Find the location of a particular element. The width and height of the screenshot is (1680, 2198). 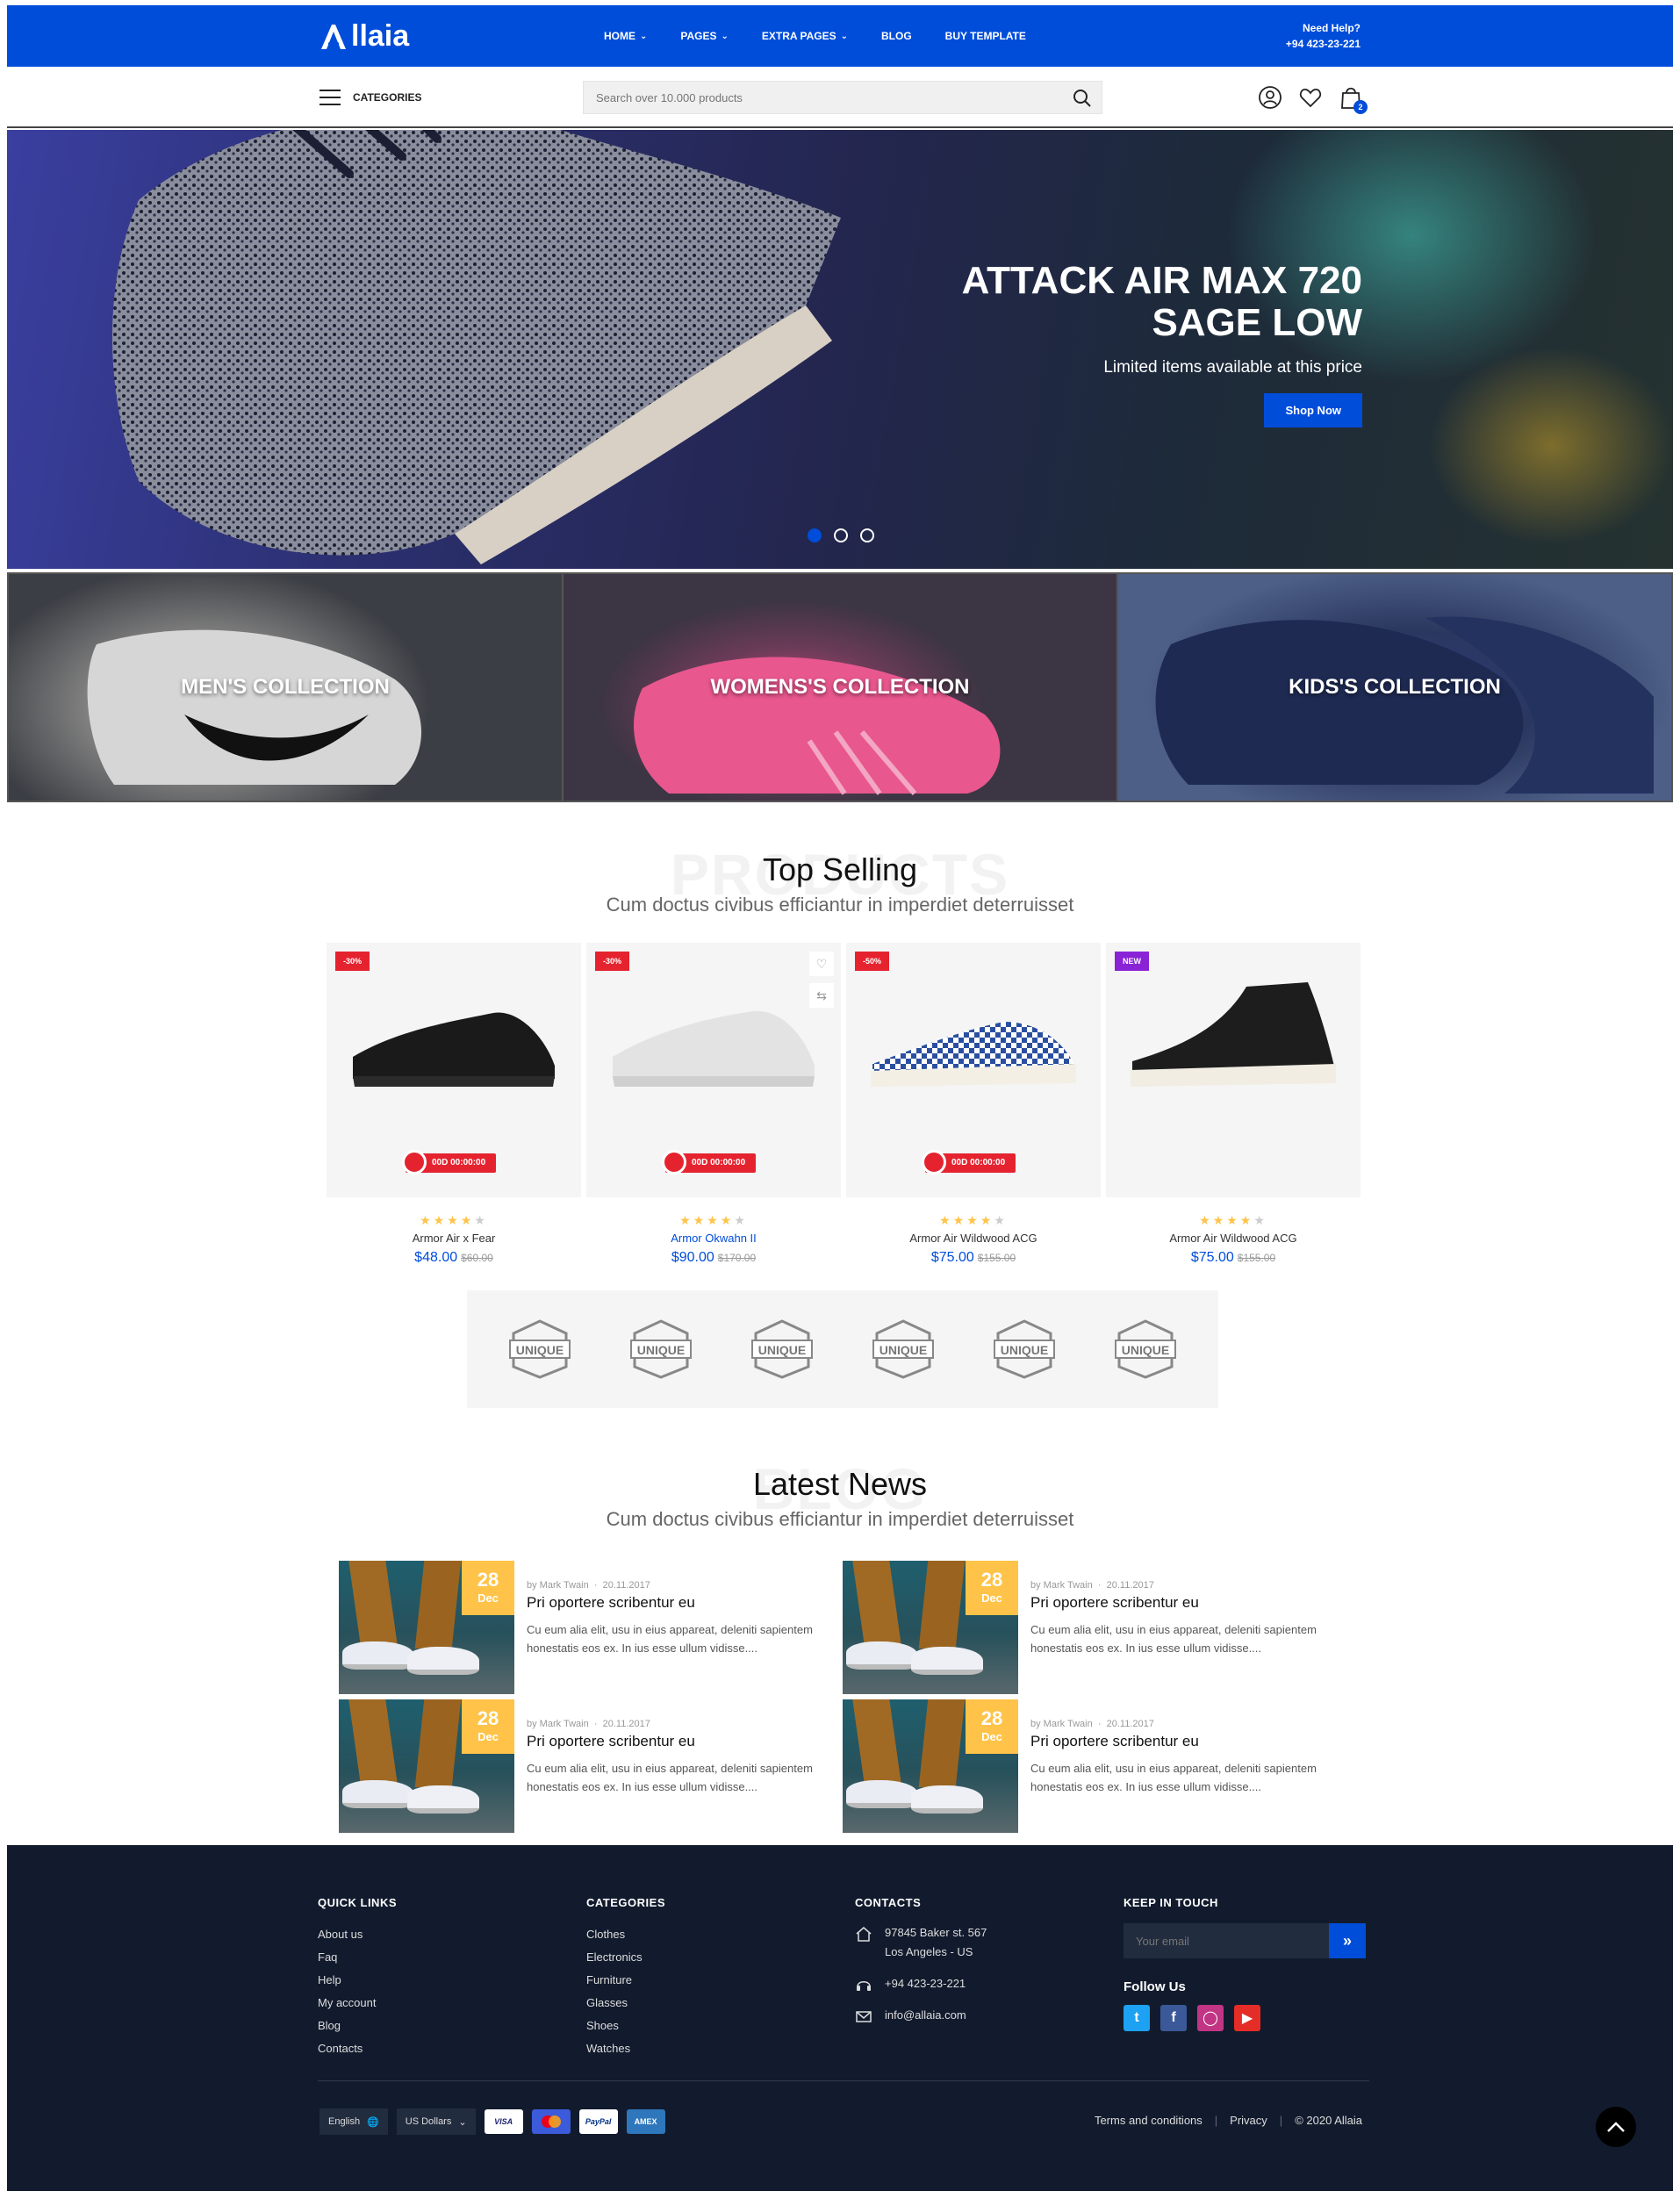

news-day: 28 is located at coordinates (488, 1580).